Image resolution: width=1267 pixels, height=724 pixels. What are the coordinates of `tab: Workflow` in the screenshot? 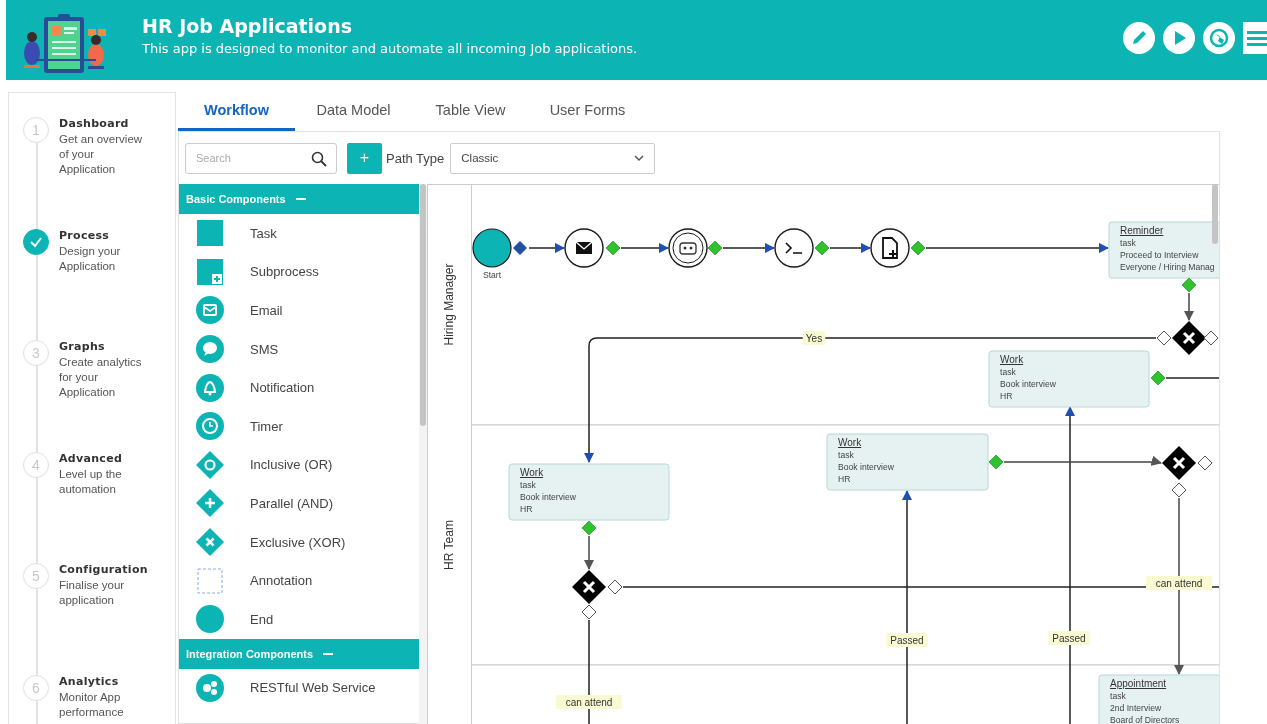 It's located at (236, 111).